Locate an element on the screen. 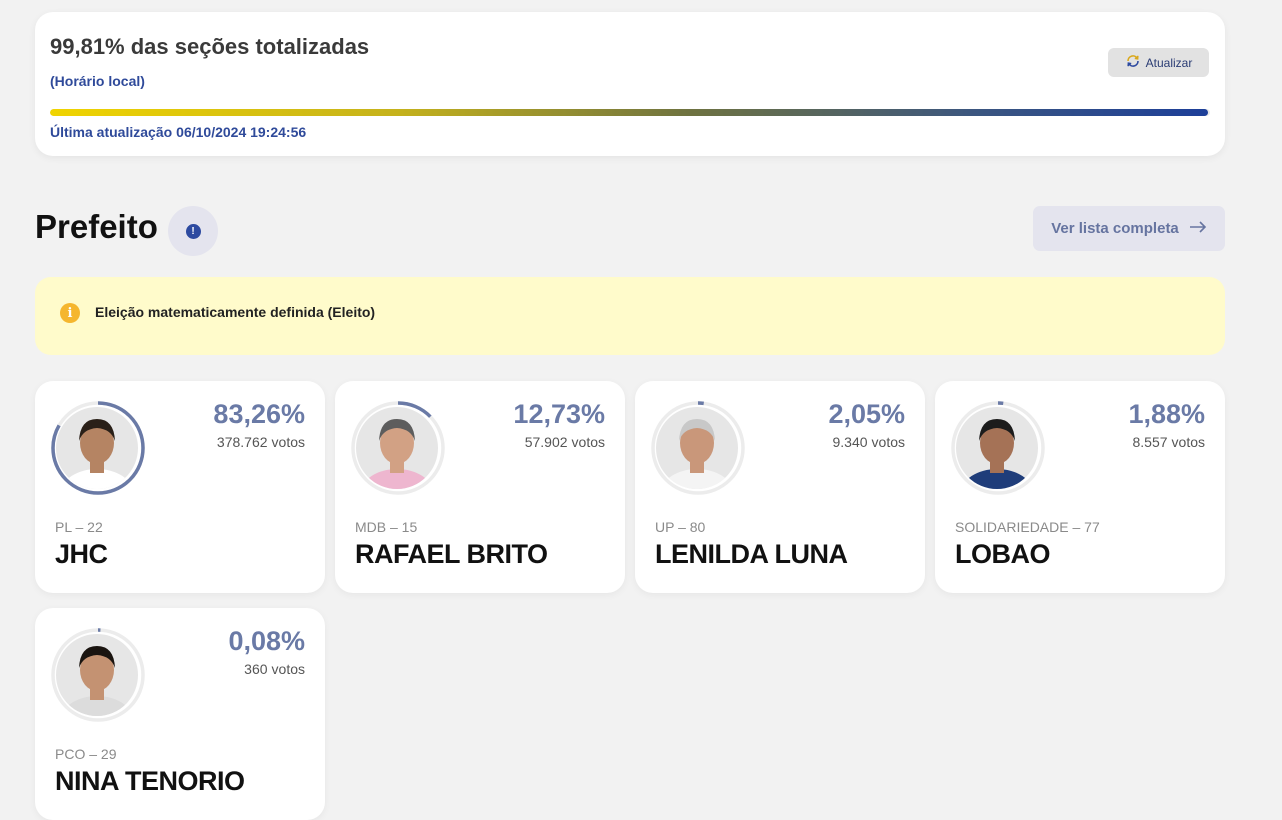 This screenshot has width=1282, height=820. full-list-button: Ver lista completa is located at coordinates (1129, 228).